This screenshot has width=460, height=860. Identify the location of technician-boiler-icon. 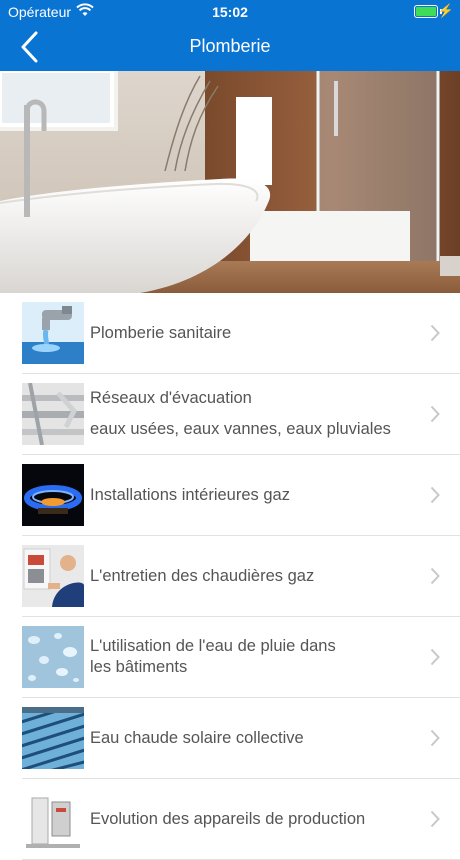
(53, 576).